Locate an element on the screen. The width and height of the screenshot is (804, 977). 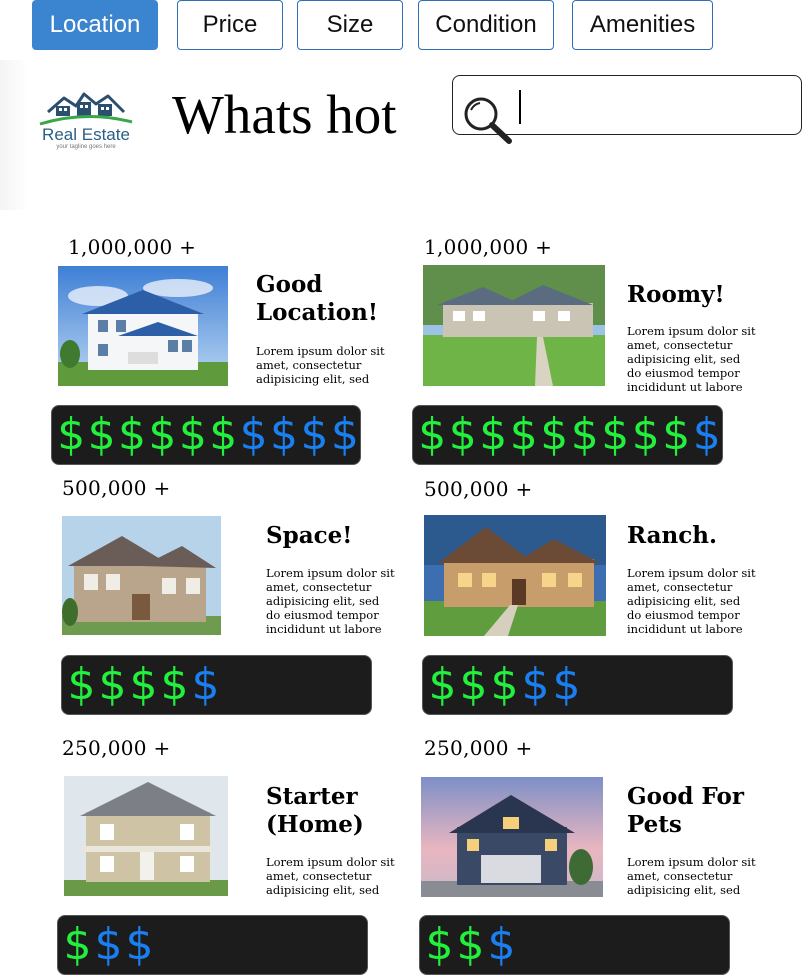
listing-title: Good For Pets is located at coordinates (685, 810).